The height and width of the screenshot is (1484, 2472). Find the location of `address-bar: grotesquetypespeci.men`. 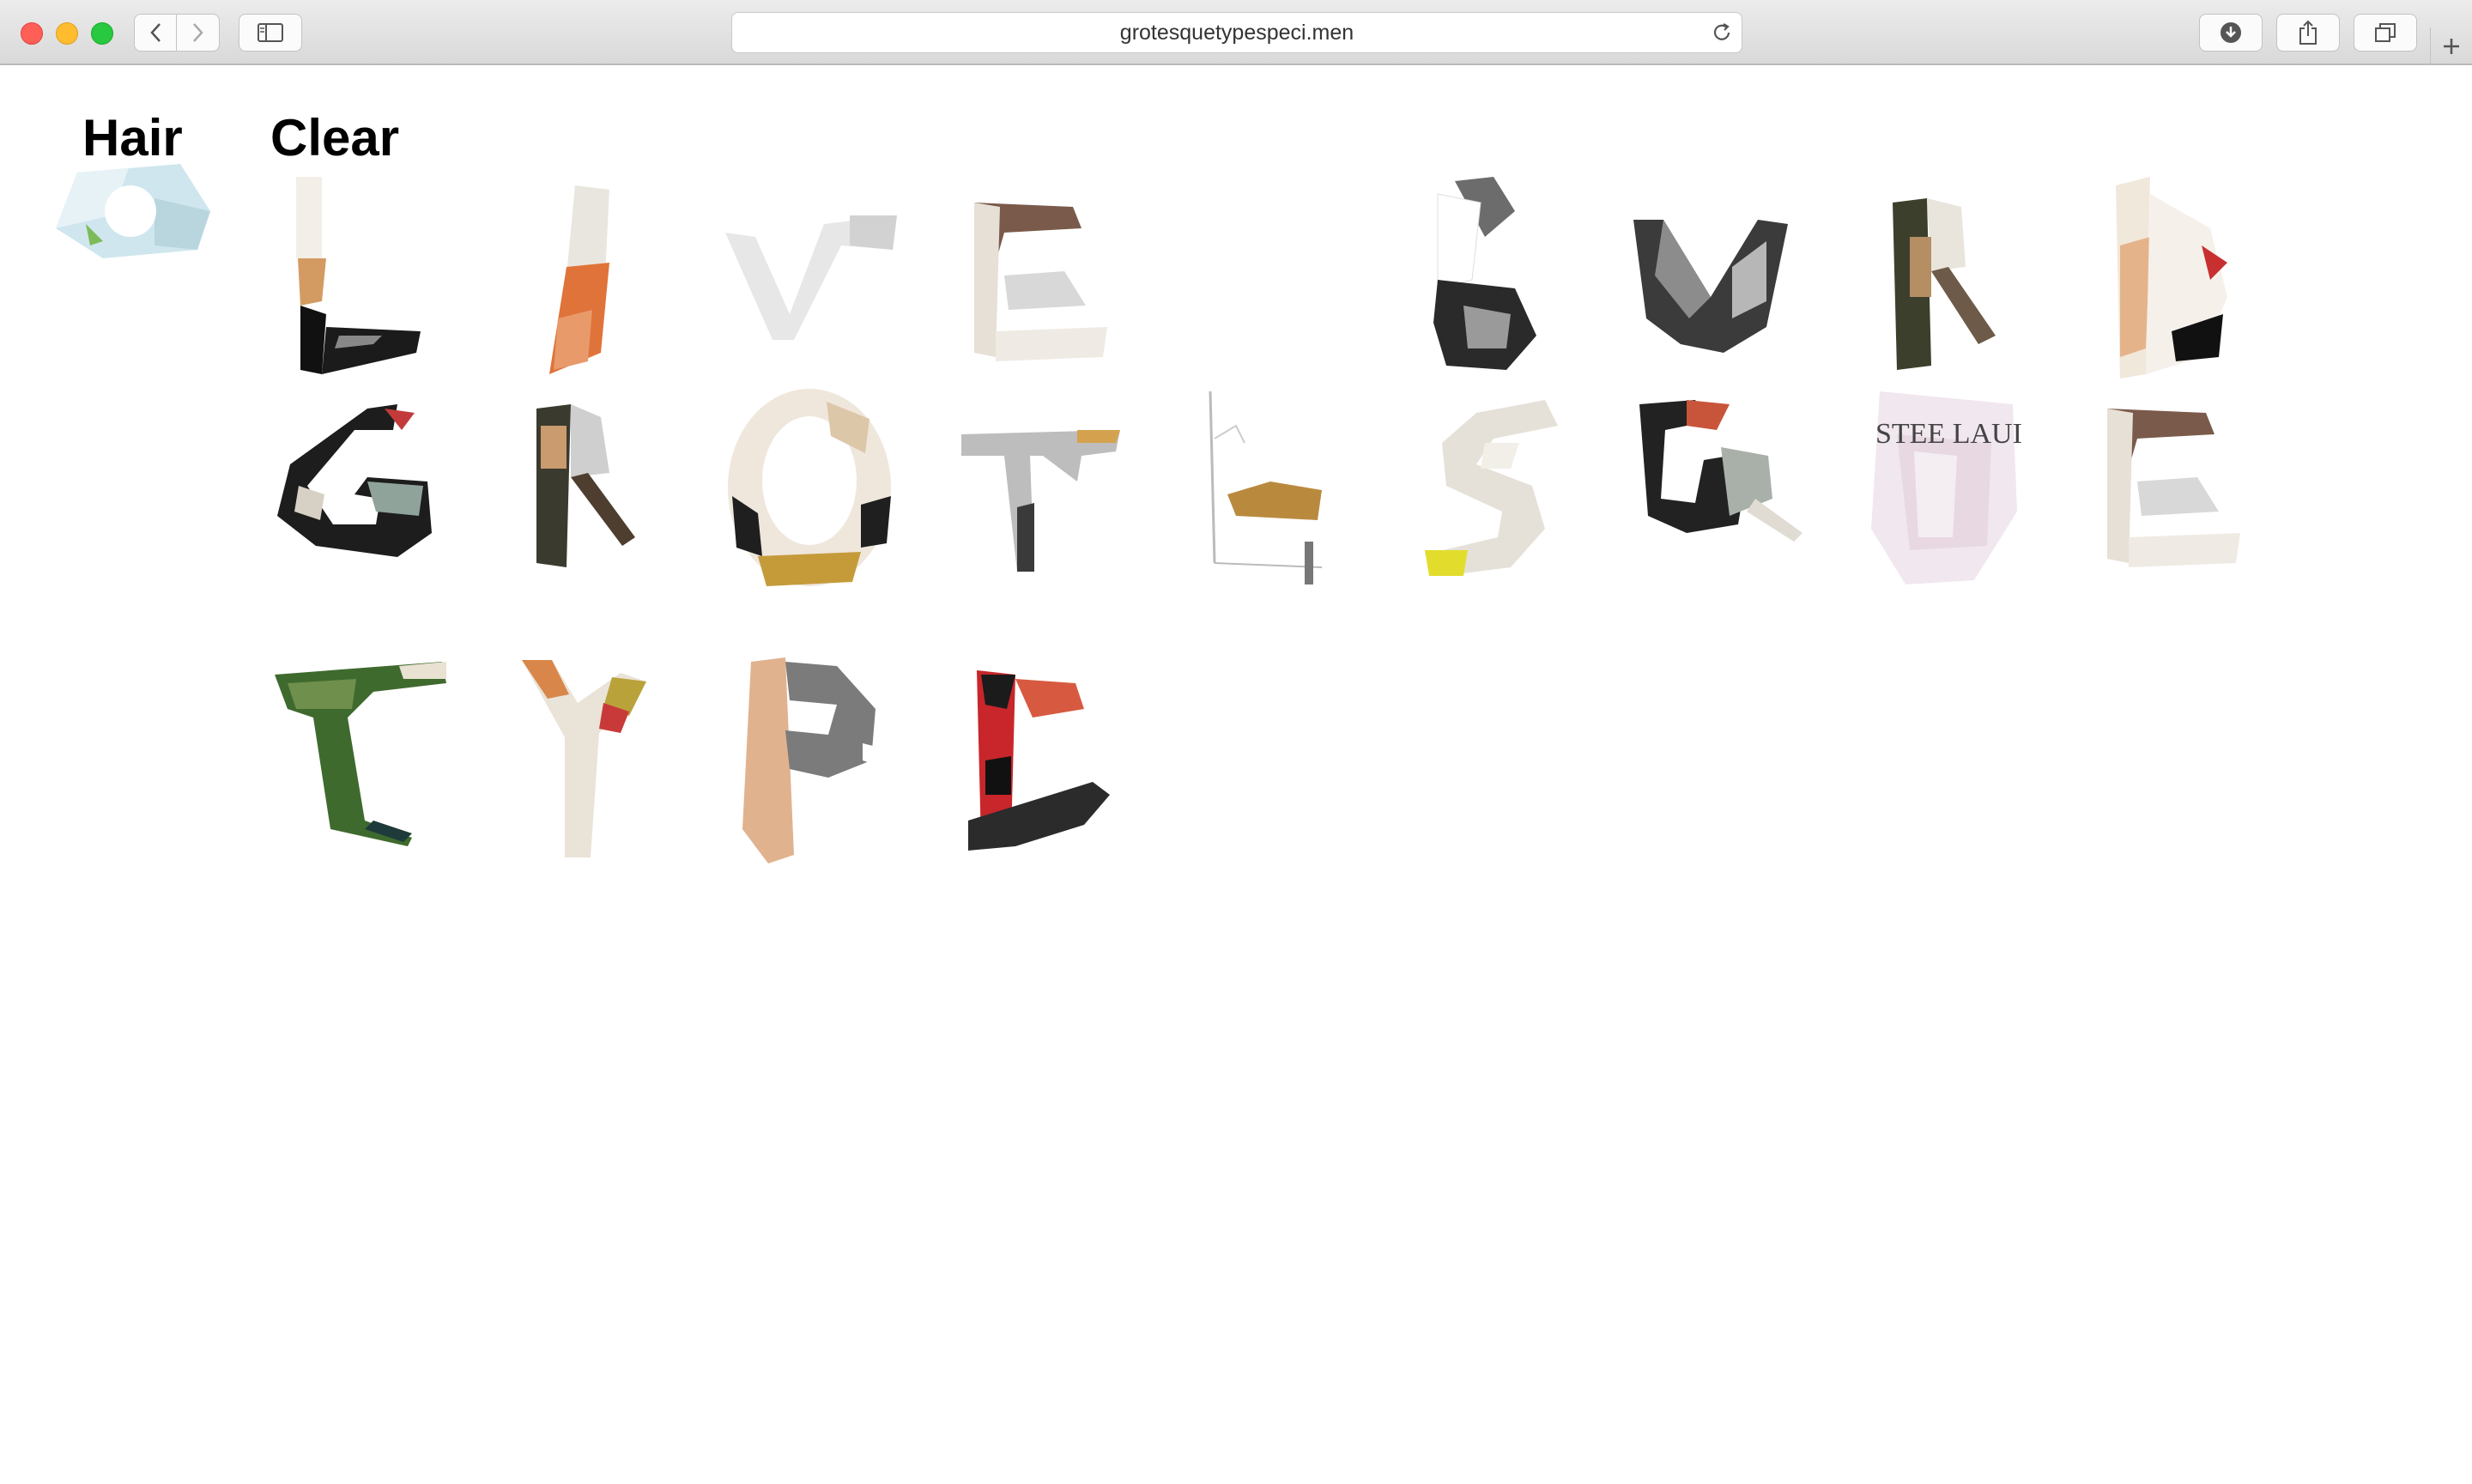

address-bar: grotesquetypespeci.men is located at coordinates (1236, 32).